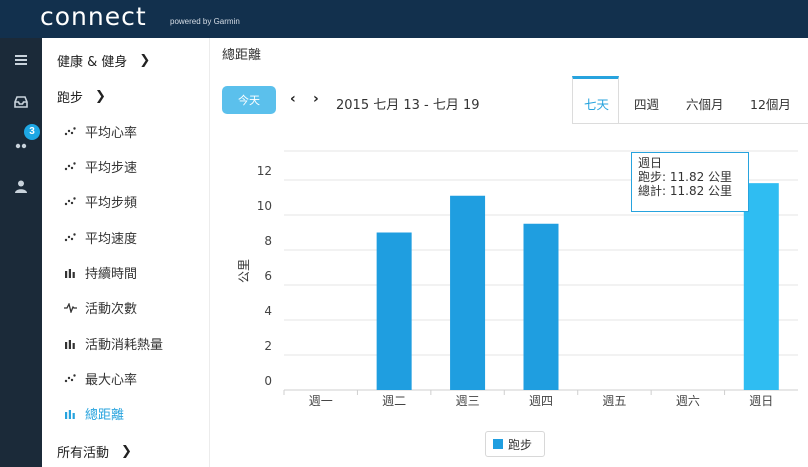 Image resolution: width=808 pixels, height=467 pixels. I want to click on tooltip-line-run: 跑步: 11.82 公里, so click(685, 177).